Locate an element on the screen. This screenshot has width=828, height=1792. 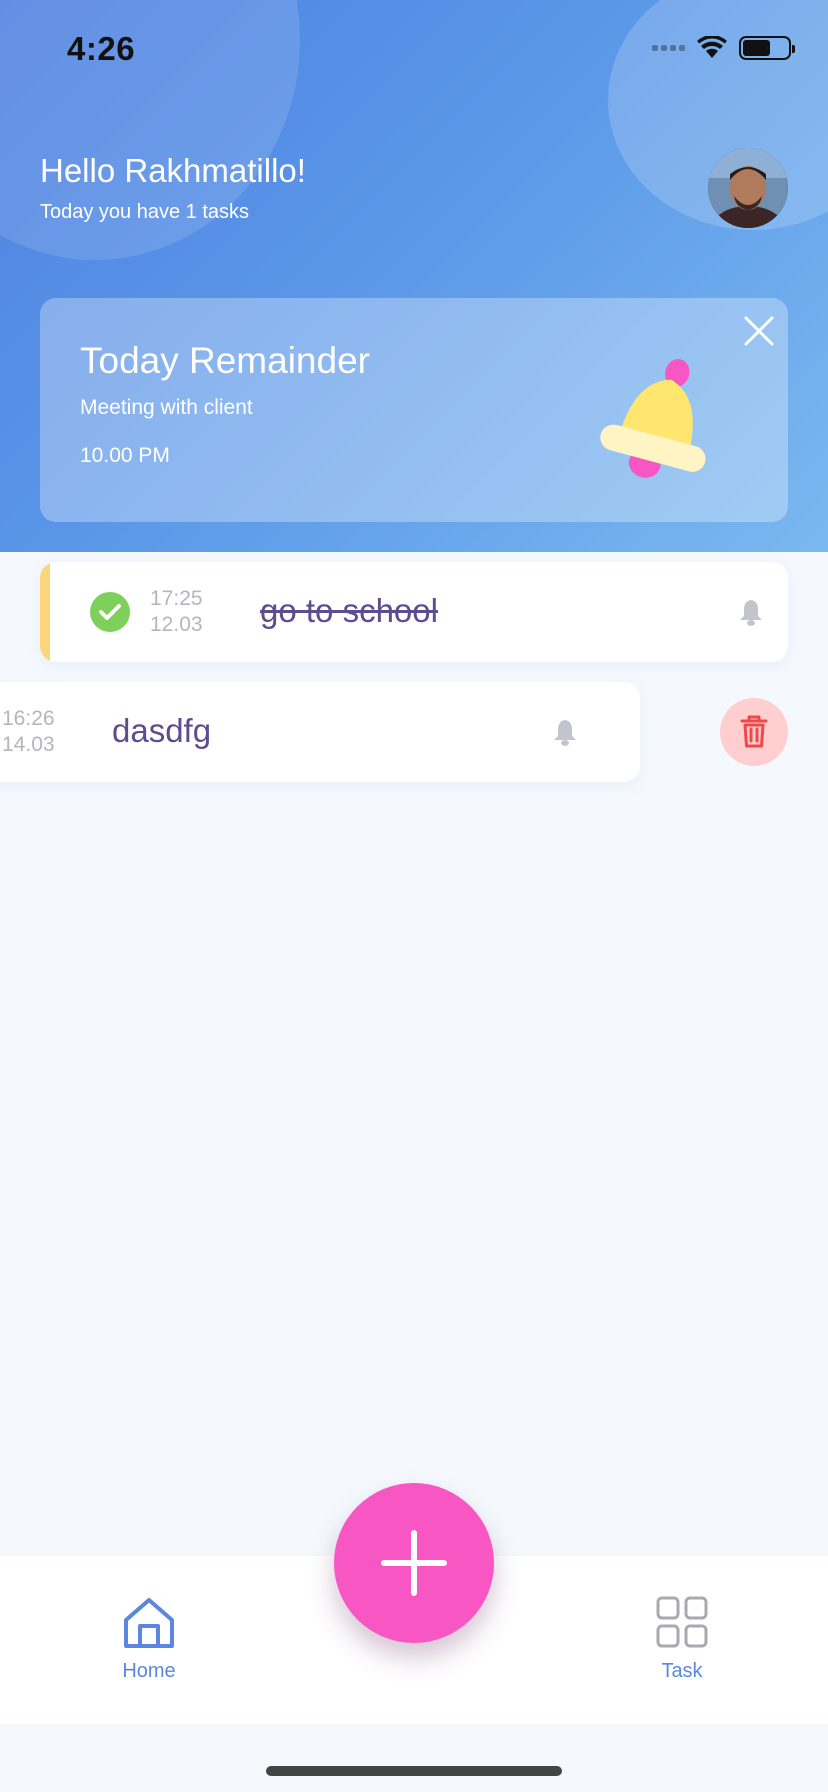
nav-home-label: Home is located at coordinates (149, 1671).